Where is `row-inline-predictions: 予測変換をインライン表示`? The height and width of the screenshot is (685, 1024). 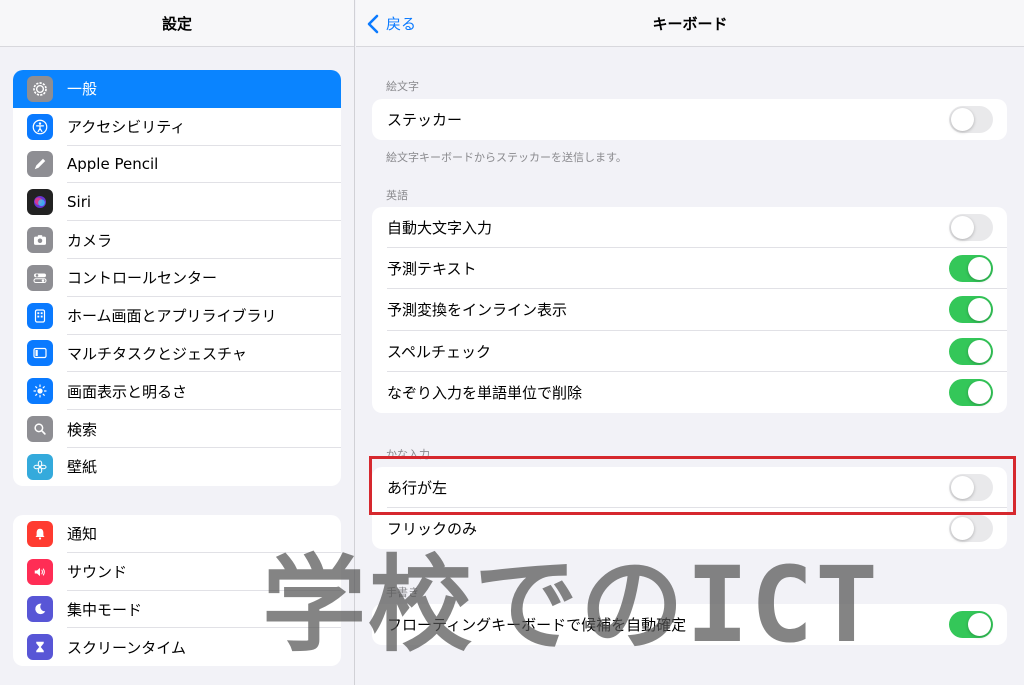
row-inline-predictions: 予測変換をインライン表示 is located at coordinates (689, 310).